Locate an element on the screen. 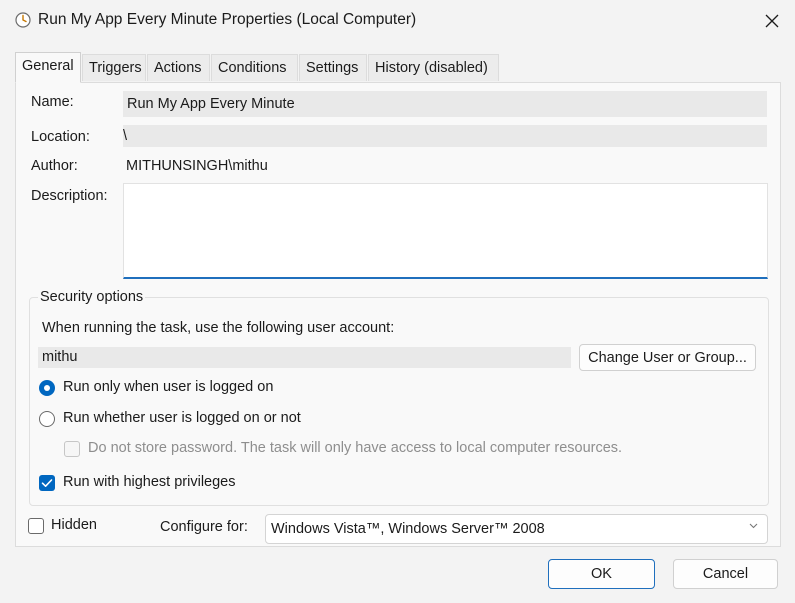 The height and width of the screenshot is (603, 795). tab-settings: Settings is located at coordinates (333, 67).